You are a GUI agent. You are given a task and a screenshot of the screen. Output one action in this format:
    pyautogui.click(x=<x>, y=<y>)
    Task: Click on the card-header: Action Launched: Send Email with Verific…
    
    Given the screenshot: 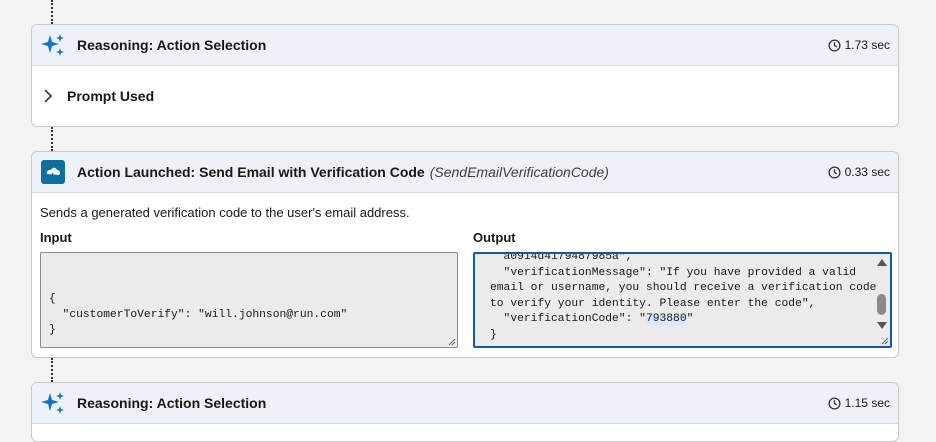 What is the action you would take?
    pyautogui.click(x=465, y=172)
    